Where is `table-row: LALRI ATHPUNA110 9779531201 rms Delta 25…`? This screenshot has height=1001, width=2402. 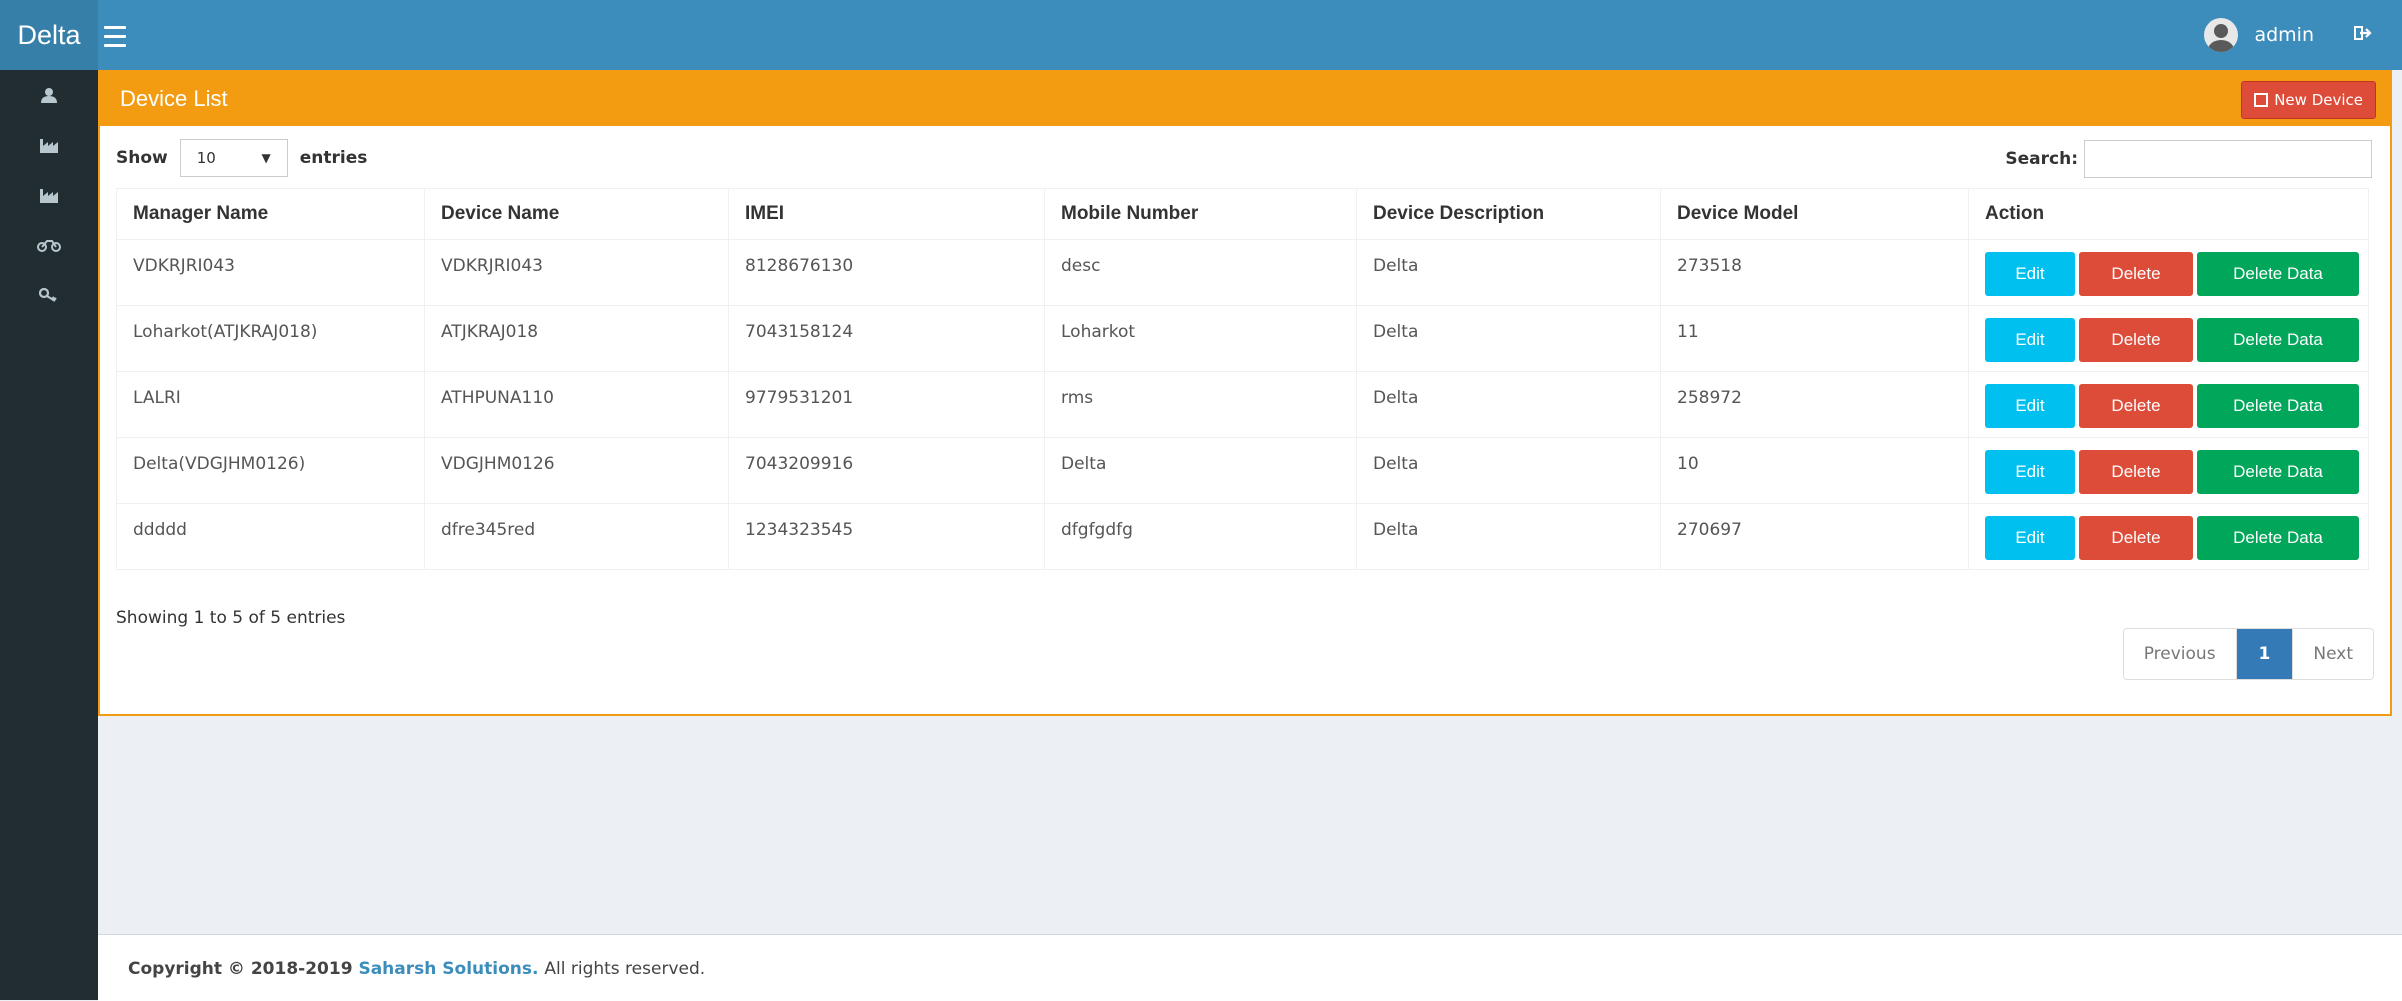
table-row: LALRI ATHPUNA110 9779531201 rms Delta 25… is located at coordinates (1242, 404).